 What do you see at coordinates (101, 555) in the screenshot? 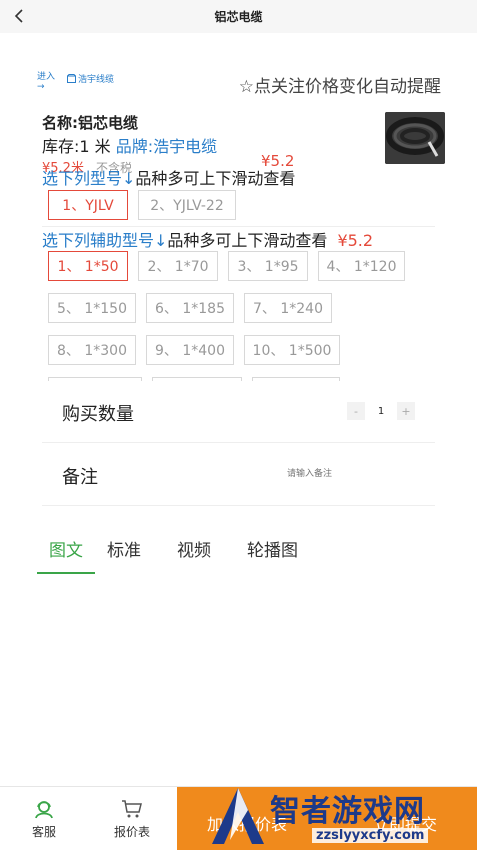
I see `tab-spacer` at bounding box center [101, 555].